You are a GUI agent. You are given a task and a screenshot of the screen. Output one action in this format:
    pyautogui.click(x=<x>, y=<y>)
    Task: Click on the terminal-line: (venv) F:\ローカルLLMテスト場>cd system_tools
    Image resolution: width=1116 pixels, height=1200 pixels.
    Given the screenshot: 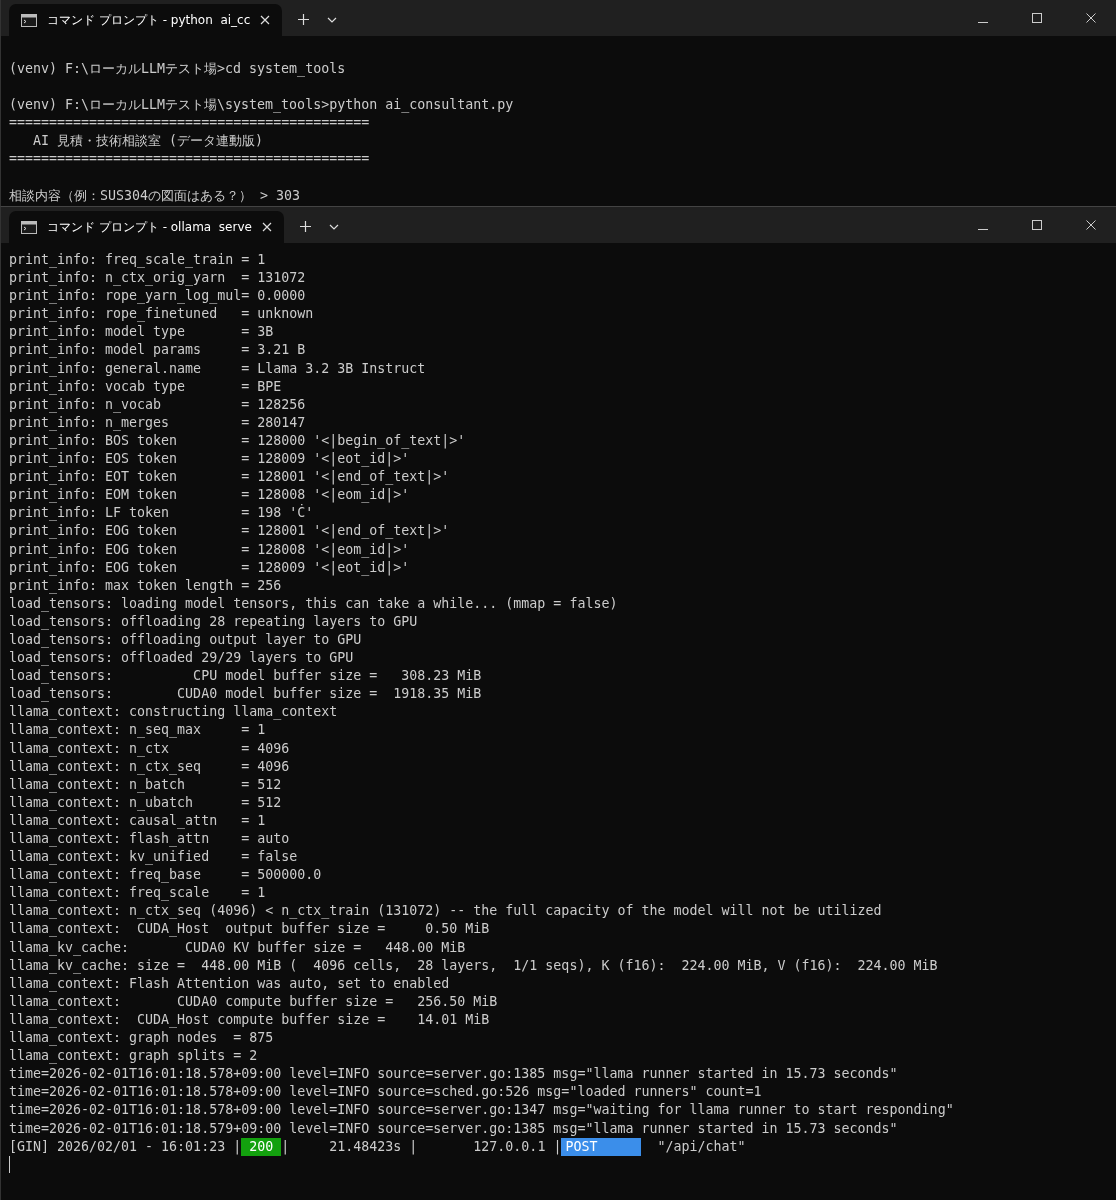 What is the action you would take?
    pyautogui.click(x=178, y=69)
    